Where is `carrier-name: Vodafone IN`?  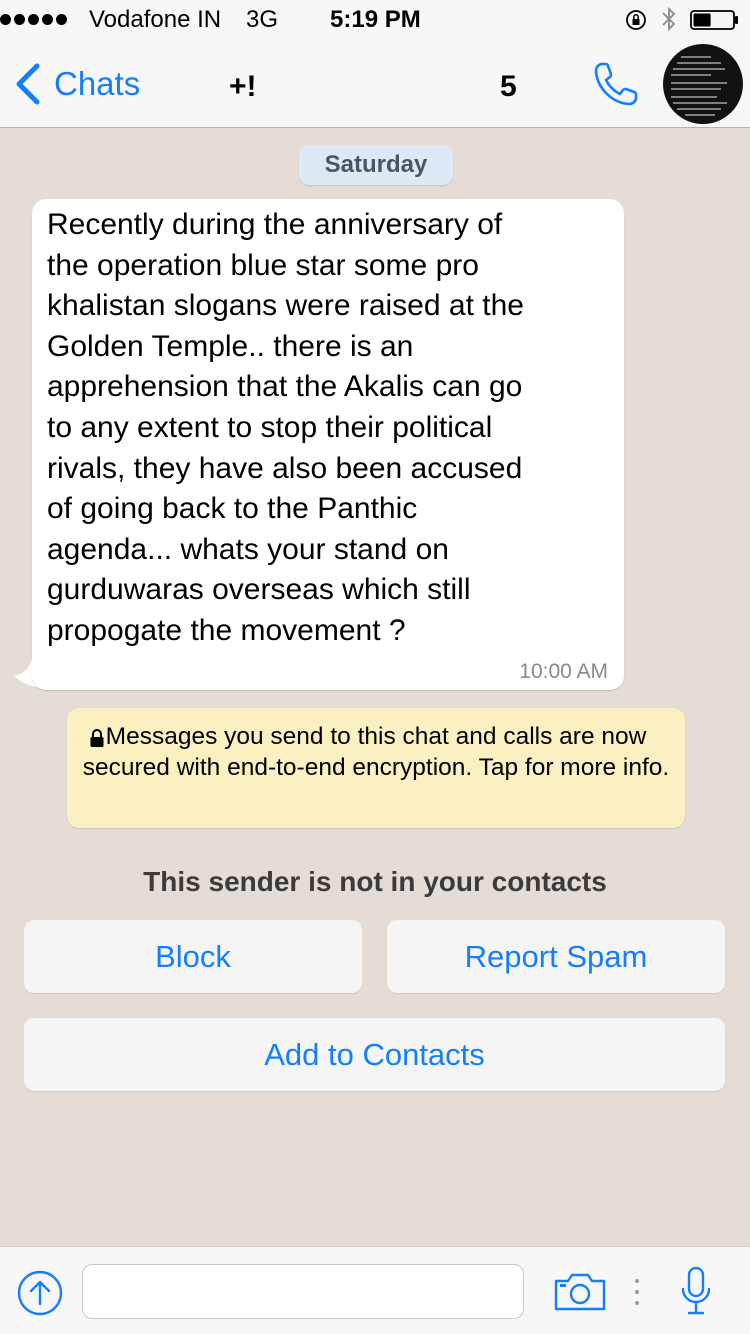 carrier-name: Vodafone IN is located at coordinates (155, 19).